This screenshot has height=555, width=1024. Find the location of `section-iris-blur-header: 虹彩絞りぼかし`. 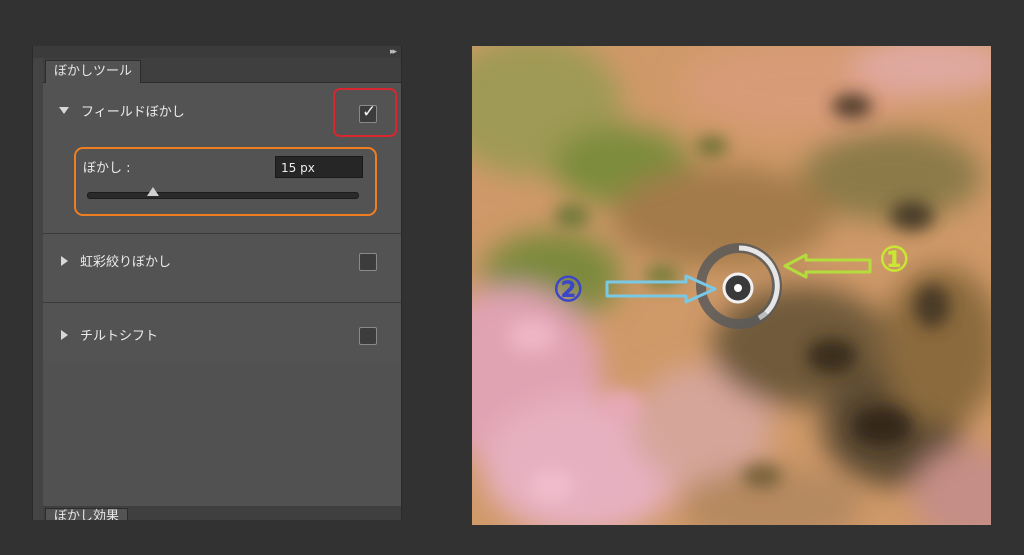

section-iris-blur-header: 虹彩絞りぼかし is located at coordinates (115, 260).